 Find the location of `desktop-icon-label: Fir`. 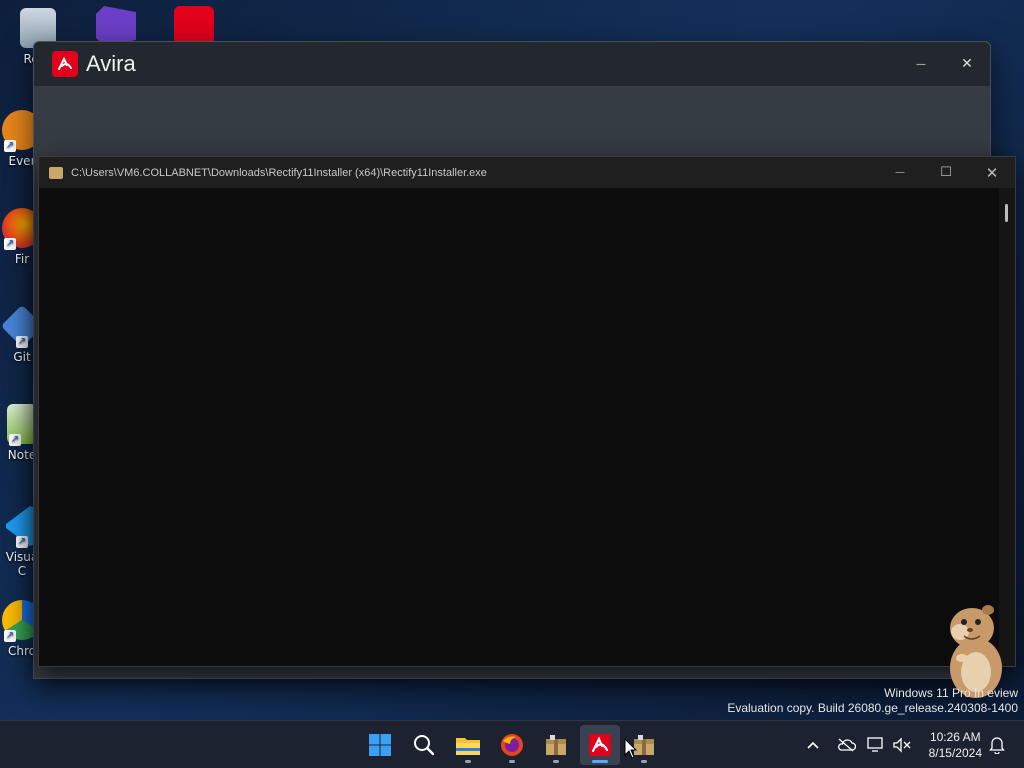

desktop-icon-label: Fir is located at coordinates (22, 259).